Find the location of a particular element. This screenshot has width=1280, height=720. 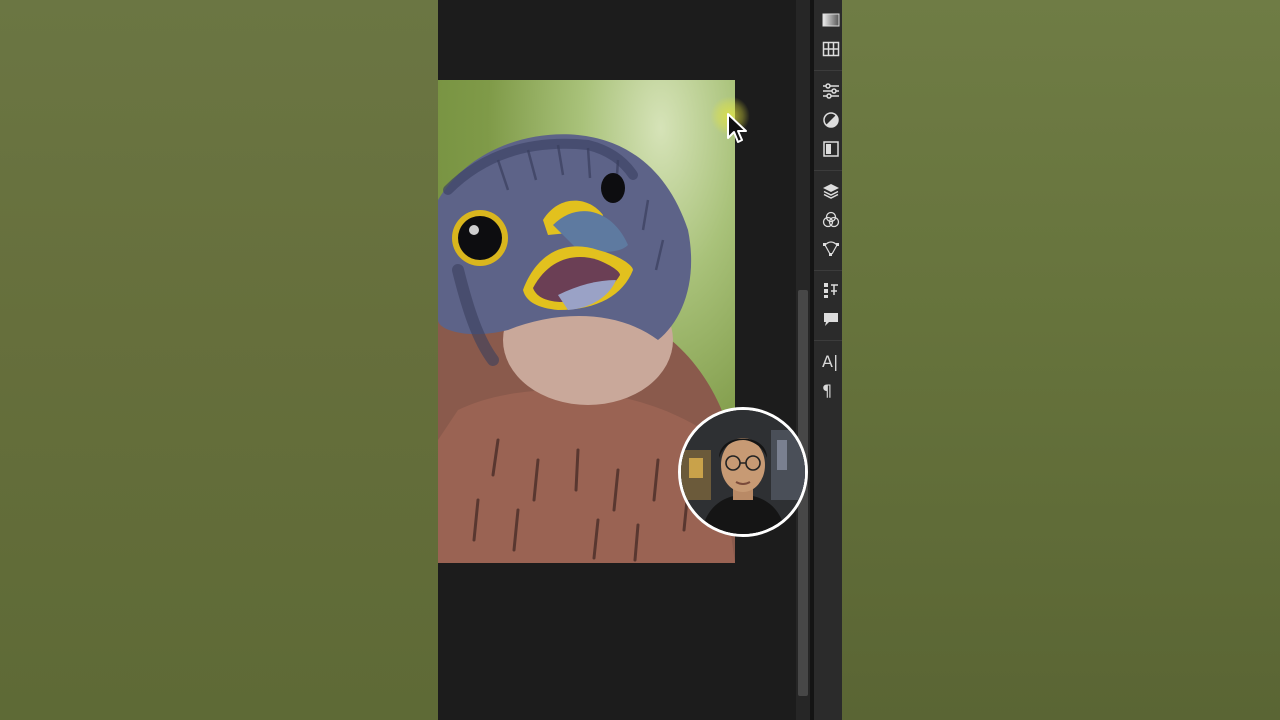

collapsed-panels-strip: A| ¶ is located at coordinates (828, 360).